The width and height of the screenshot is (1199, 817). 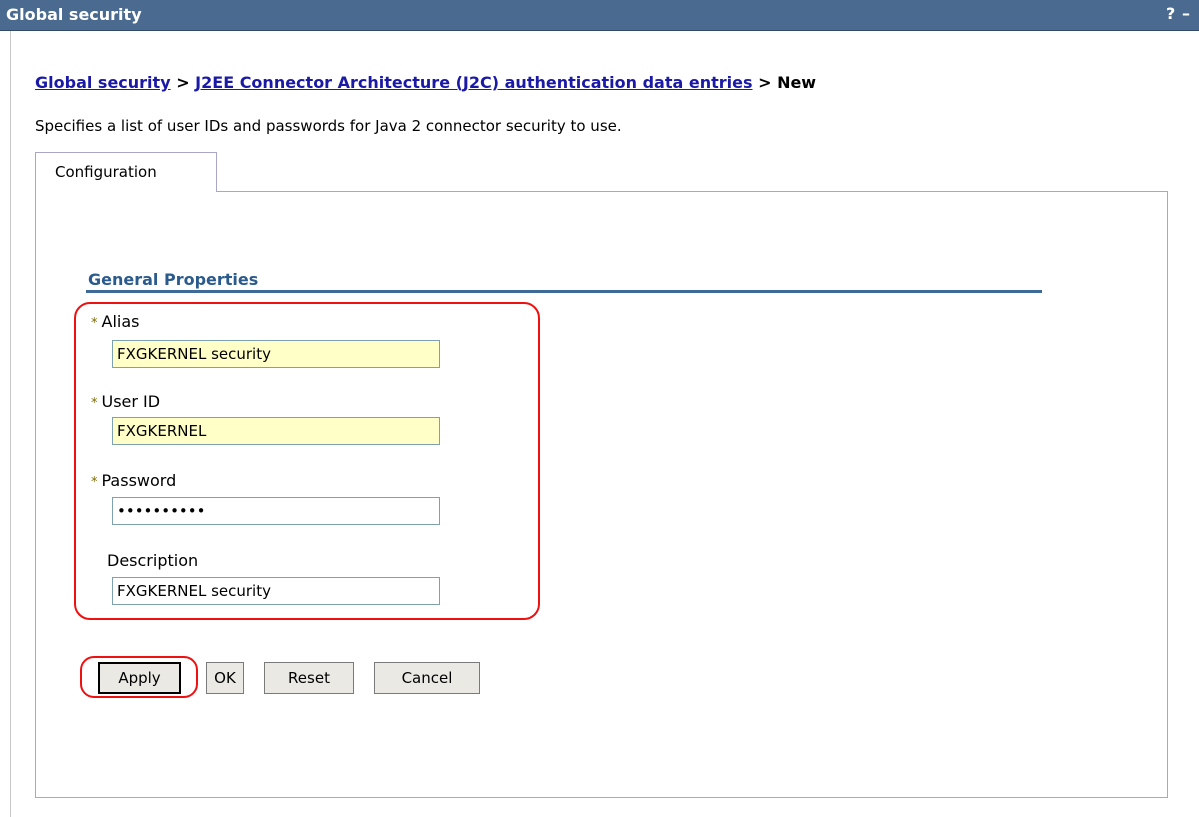 What do you see at coordinates (797, 82) in the screenshot?
I see `breadcrumb-current: New` at bounding box center [797, 82].